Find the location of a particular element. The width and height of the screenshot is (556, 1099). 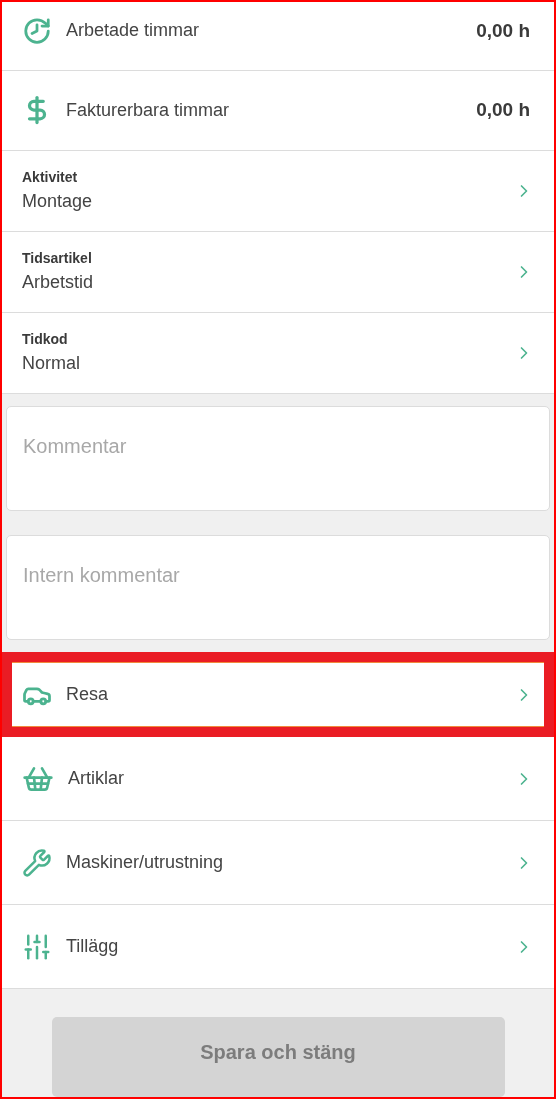

picker-row: Aktivitet Montage is located at coordinates (278, 191).